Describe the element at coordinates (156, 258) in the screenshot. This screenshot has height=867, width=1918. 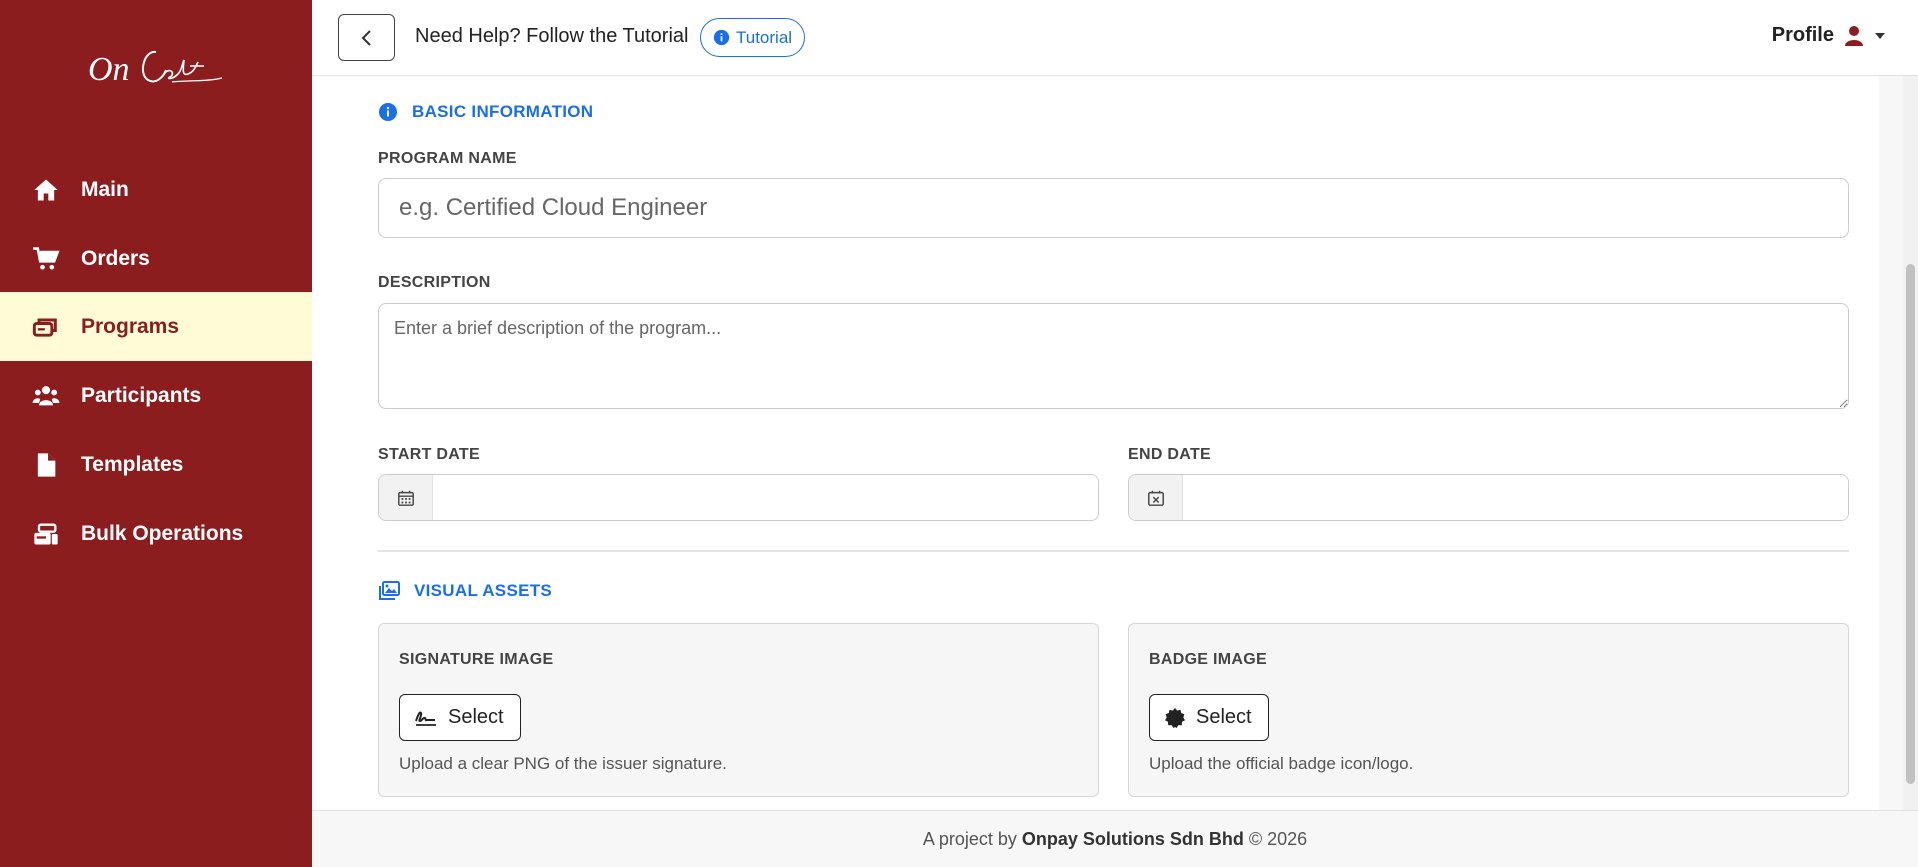
I see `sidebar-item-orders: Orders` at that location.